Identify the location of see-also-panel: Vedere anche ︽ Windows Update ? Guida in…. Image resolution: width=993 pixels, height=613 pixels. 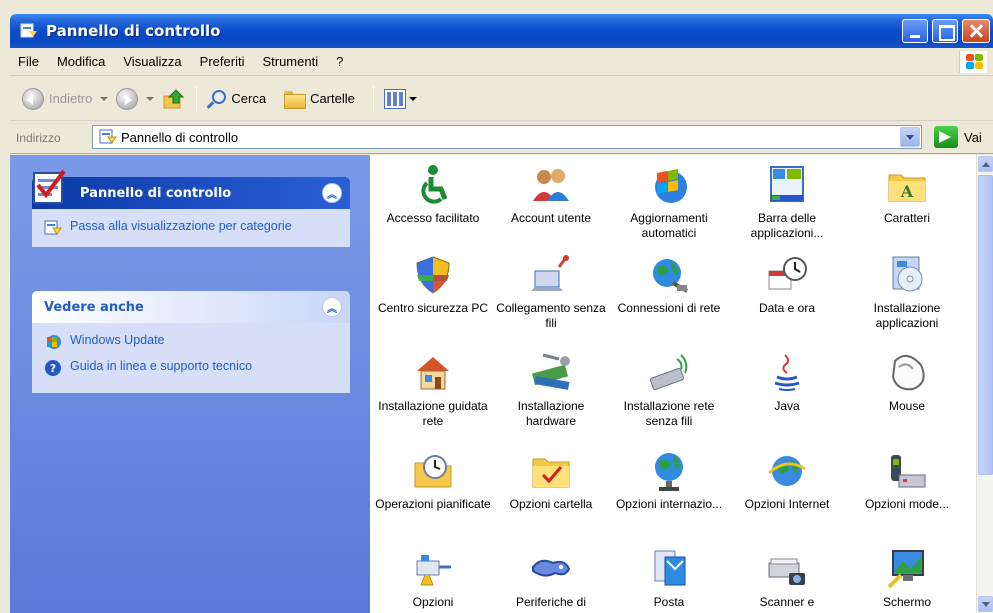
(191, 342).